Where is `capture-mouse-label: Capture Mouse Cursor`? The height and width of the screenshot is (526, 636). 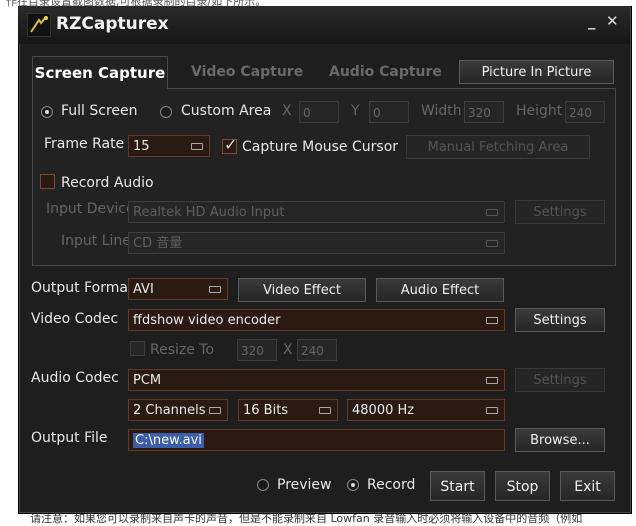 capture-mouse-label: Capture Mouse Cursor is located at coordinates (320, 147).